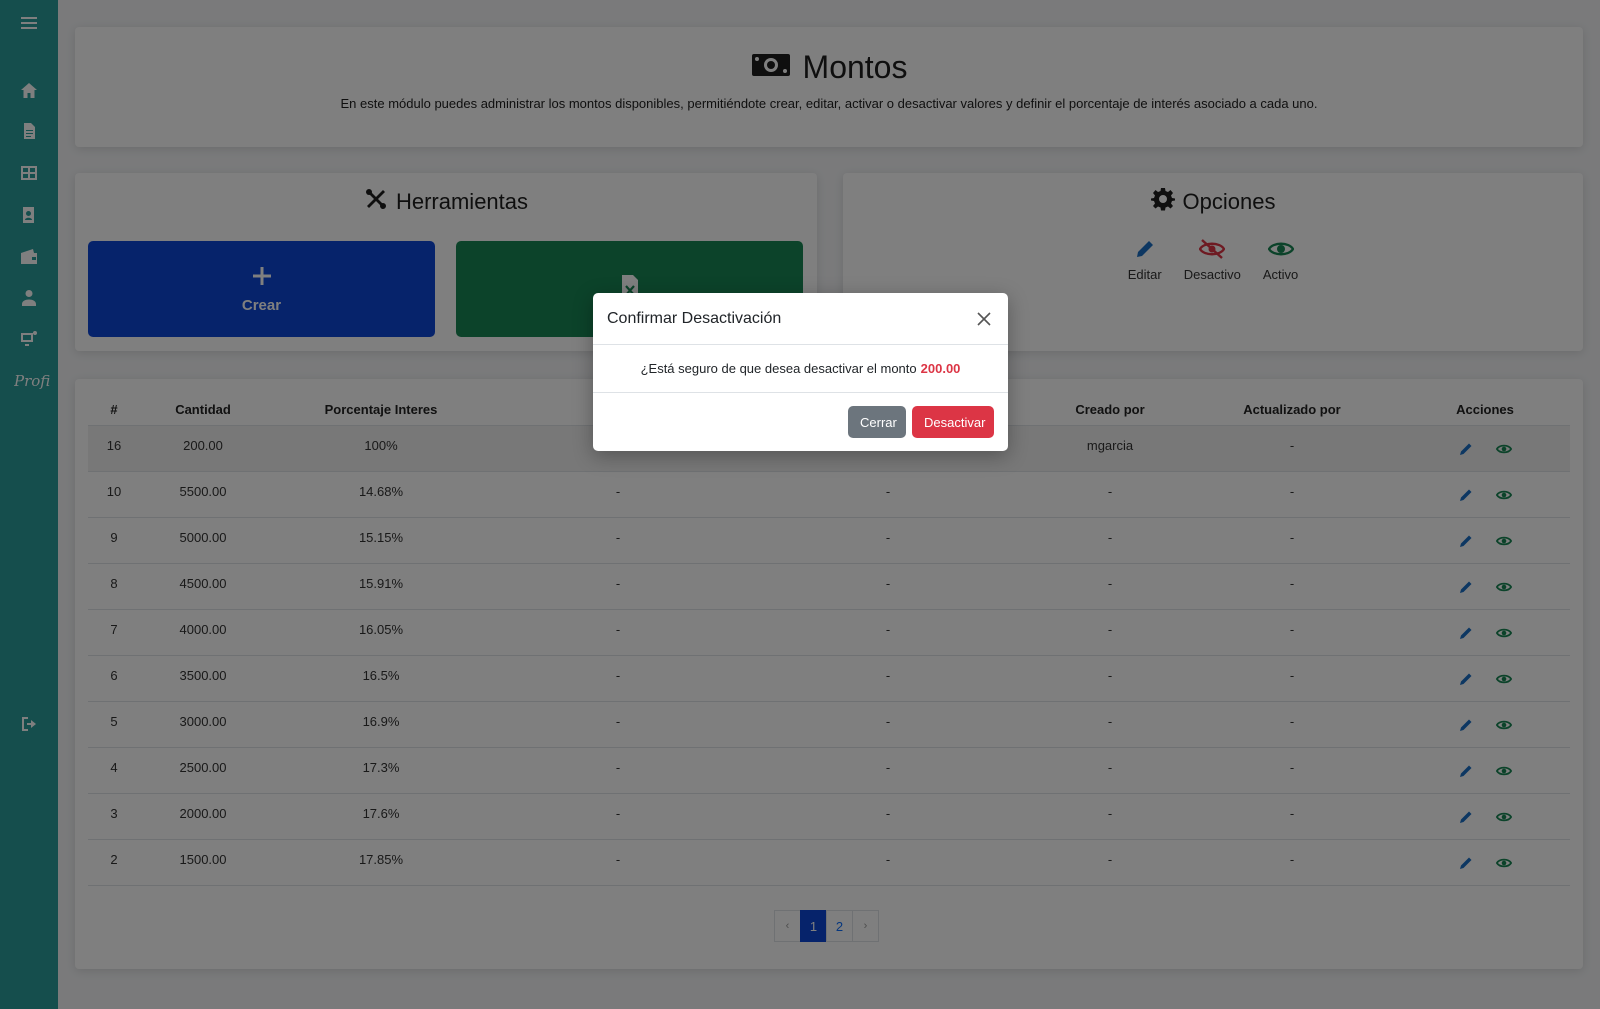  Describe the element at coordinates (984, 319) in the screenshot. I see `close-icon` at that location.